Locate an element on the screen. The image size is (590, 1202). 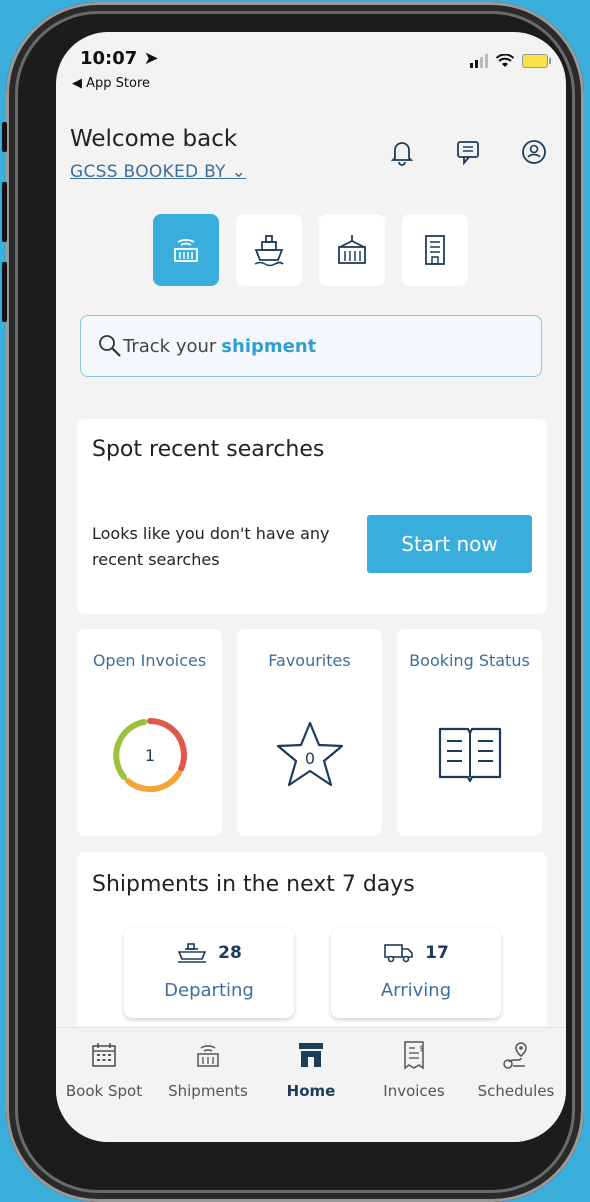
invoice-icon: $ is located at coordinates (414, 1055).